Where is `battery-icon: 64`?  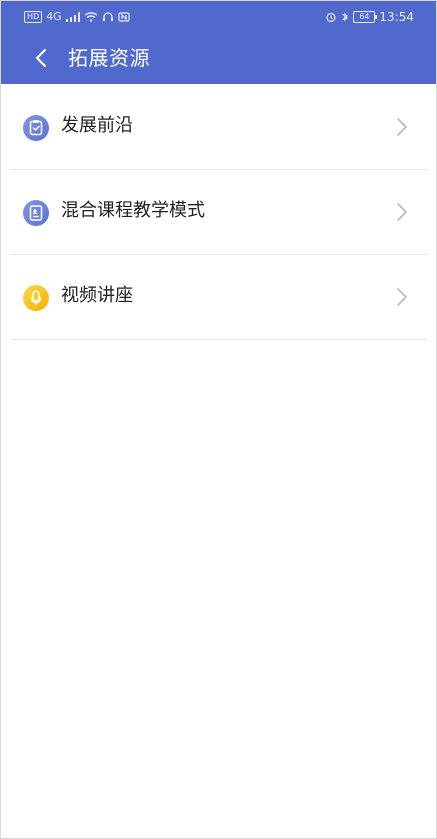
battery-icon: 64 is located at coordinates (365, 17).